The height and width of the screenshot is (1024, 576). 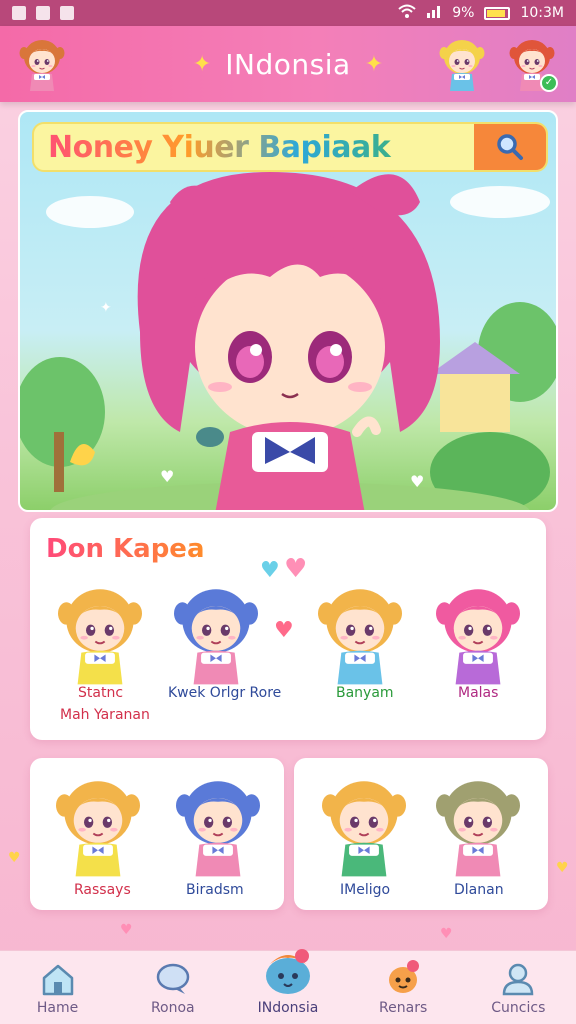 What do you see at coordinates (288, 13) in the screenshot?
I see `status-bar: 9% 10:3M` at bounding box center [288, 13].